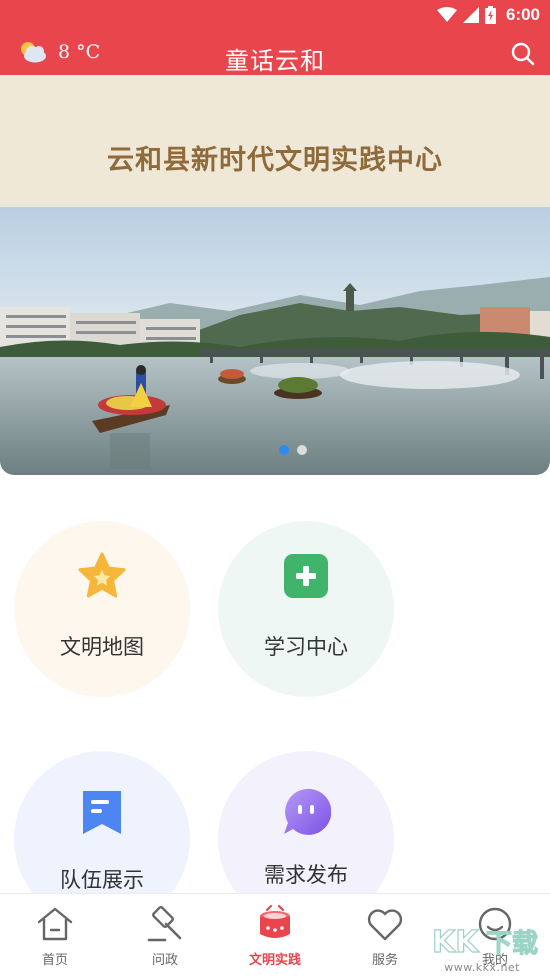 Image resolution: width=550 pixels, height=978 pixels. What do you see at coordinates (306, 609) in the screenshot?
I see `feature-learning-center: 学习中心` at bounding box center [306, 609].